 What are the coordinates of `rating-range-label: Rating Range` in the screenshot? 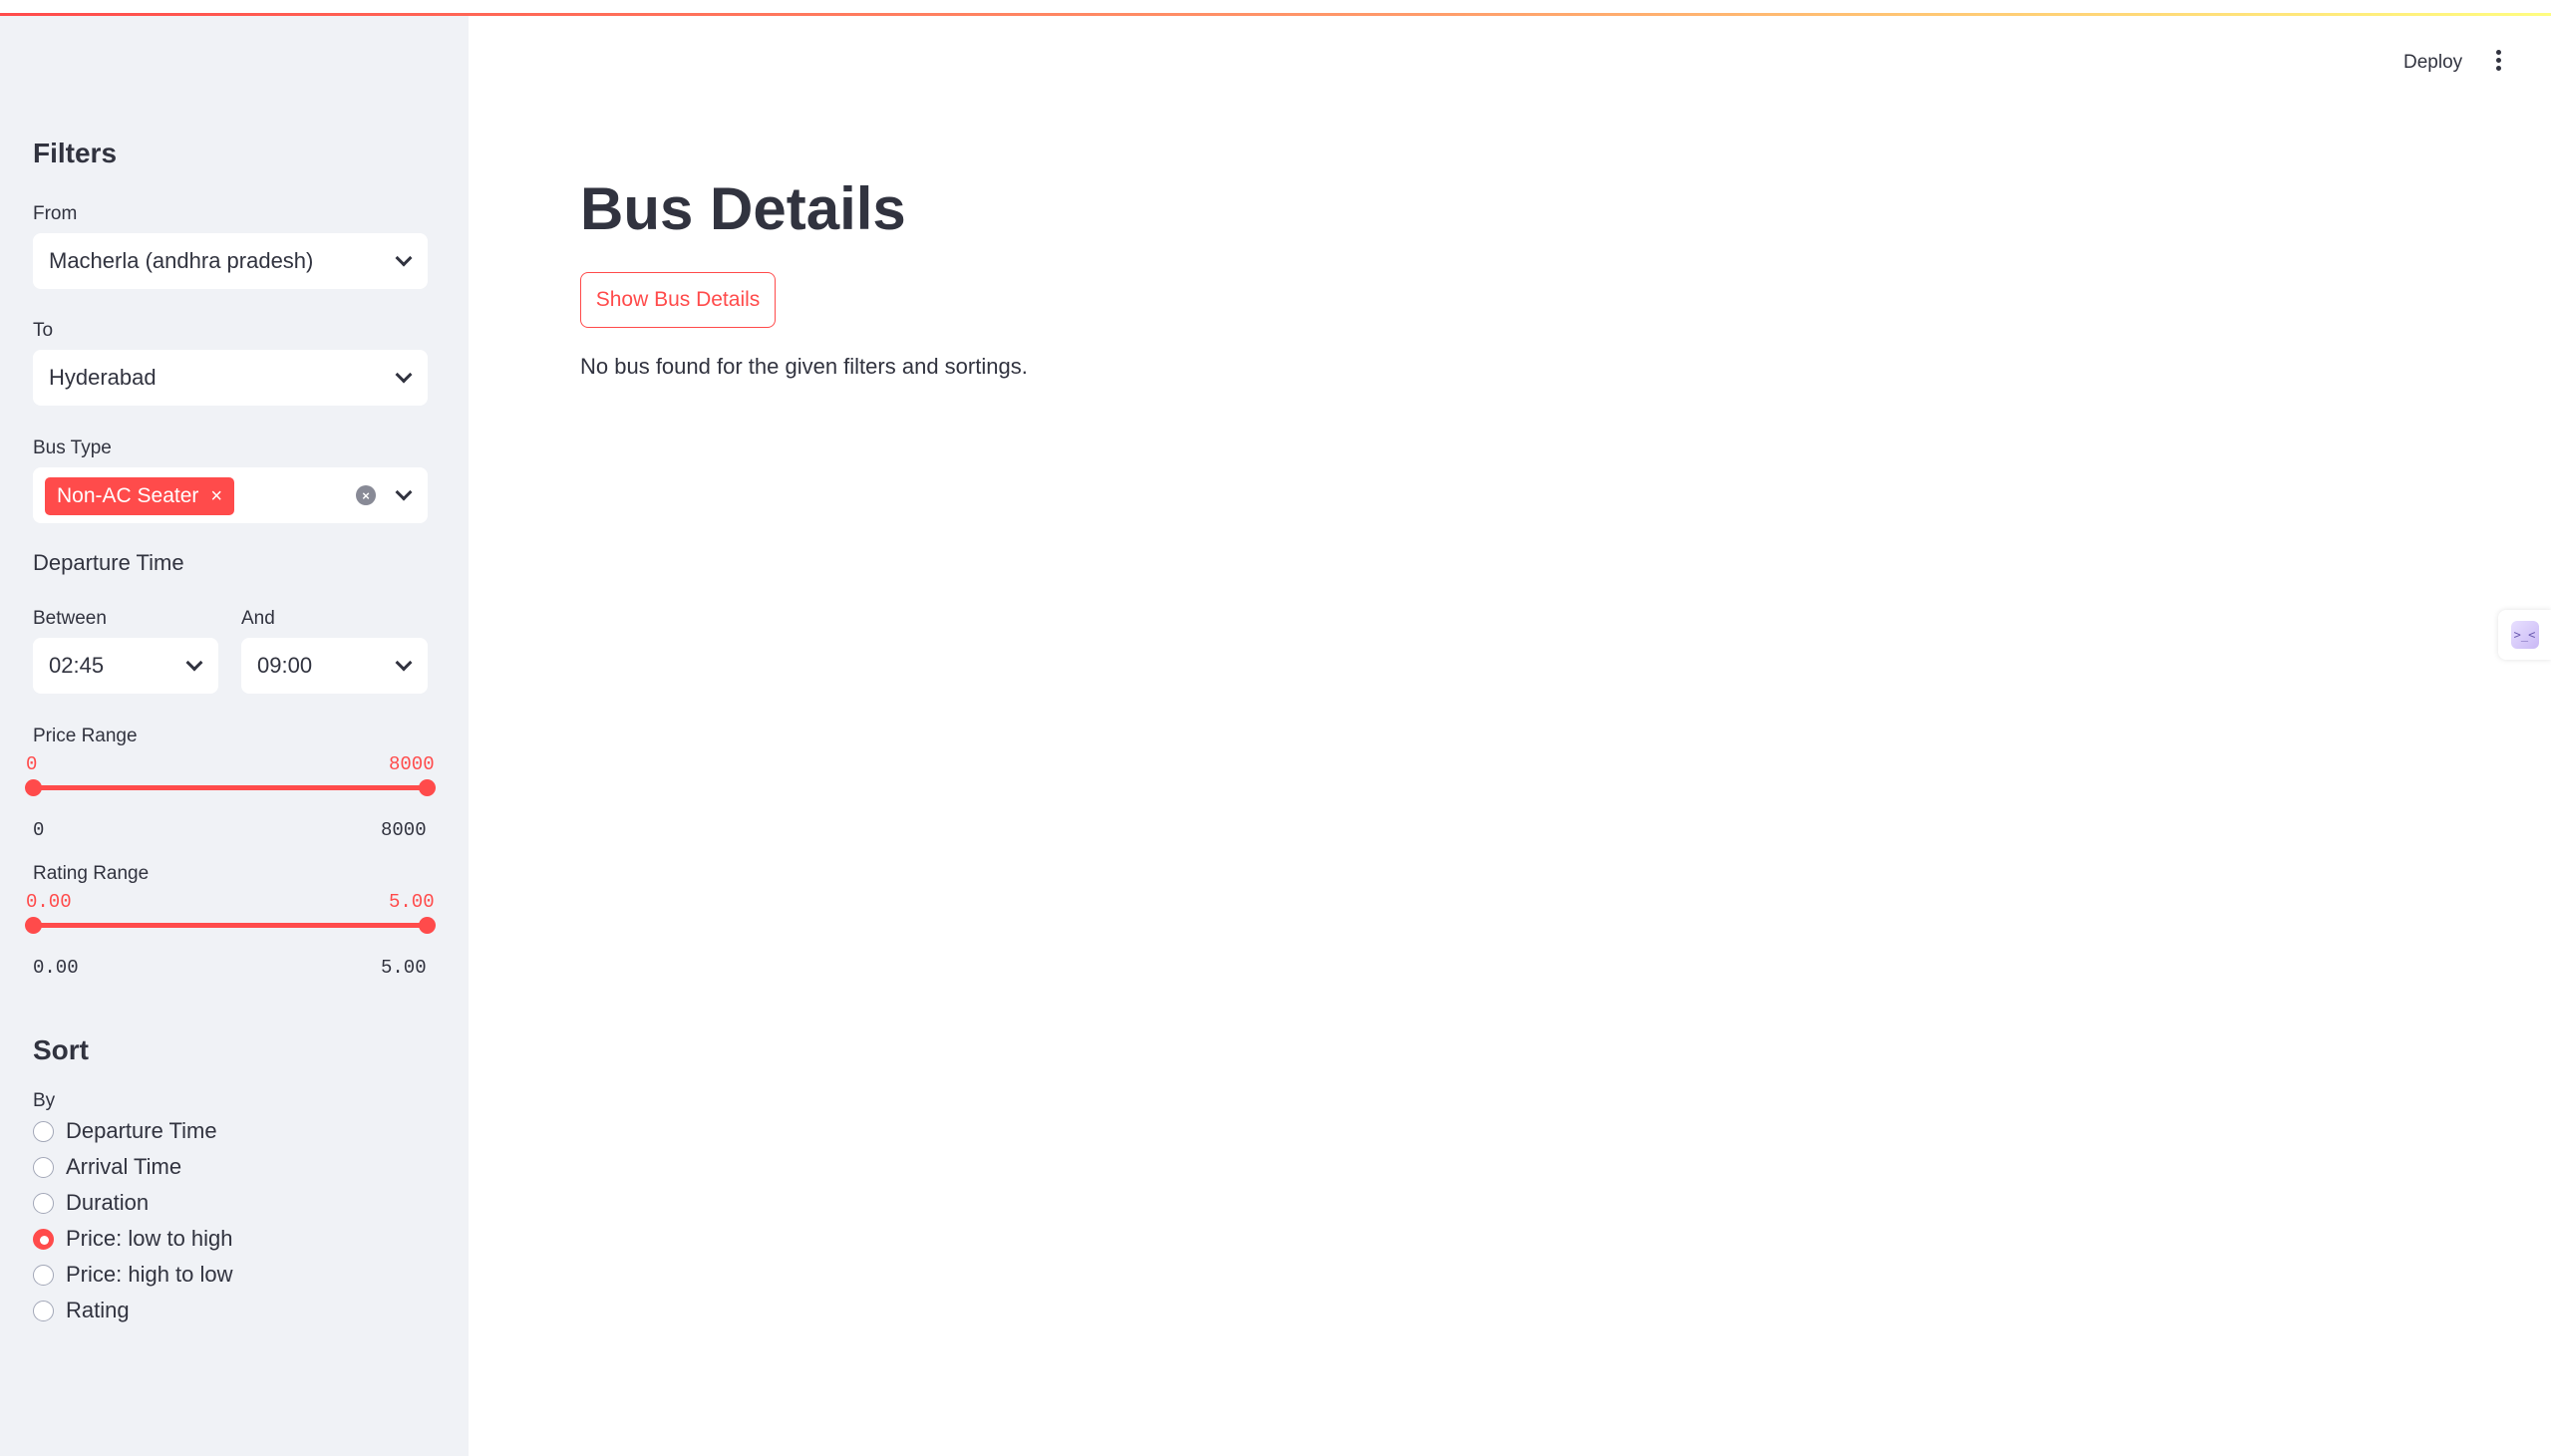 It's located at (91, 873).